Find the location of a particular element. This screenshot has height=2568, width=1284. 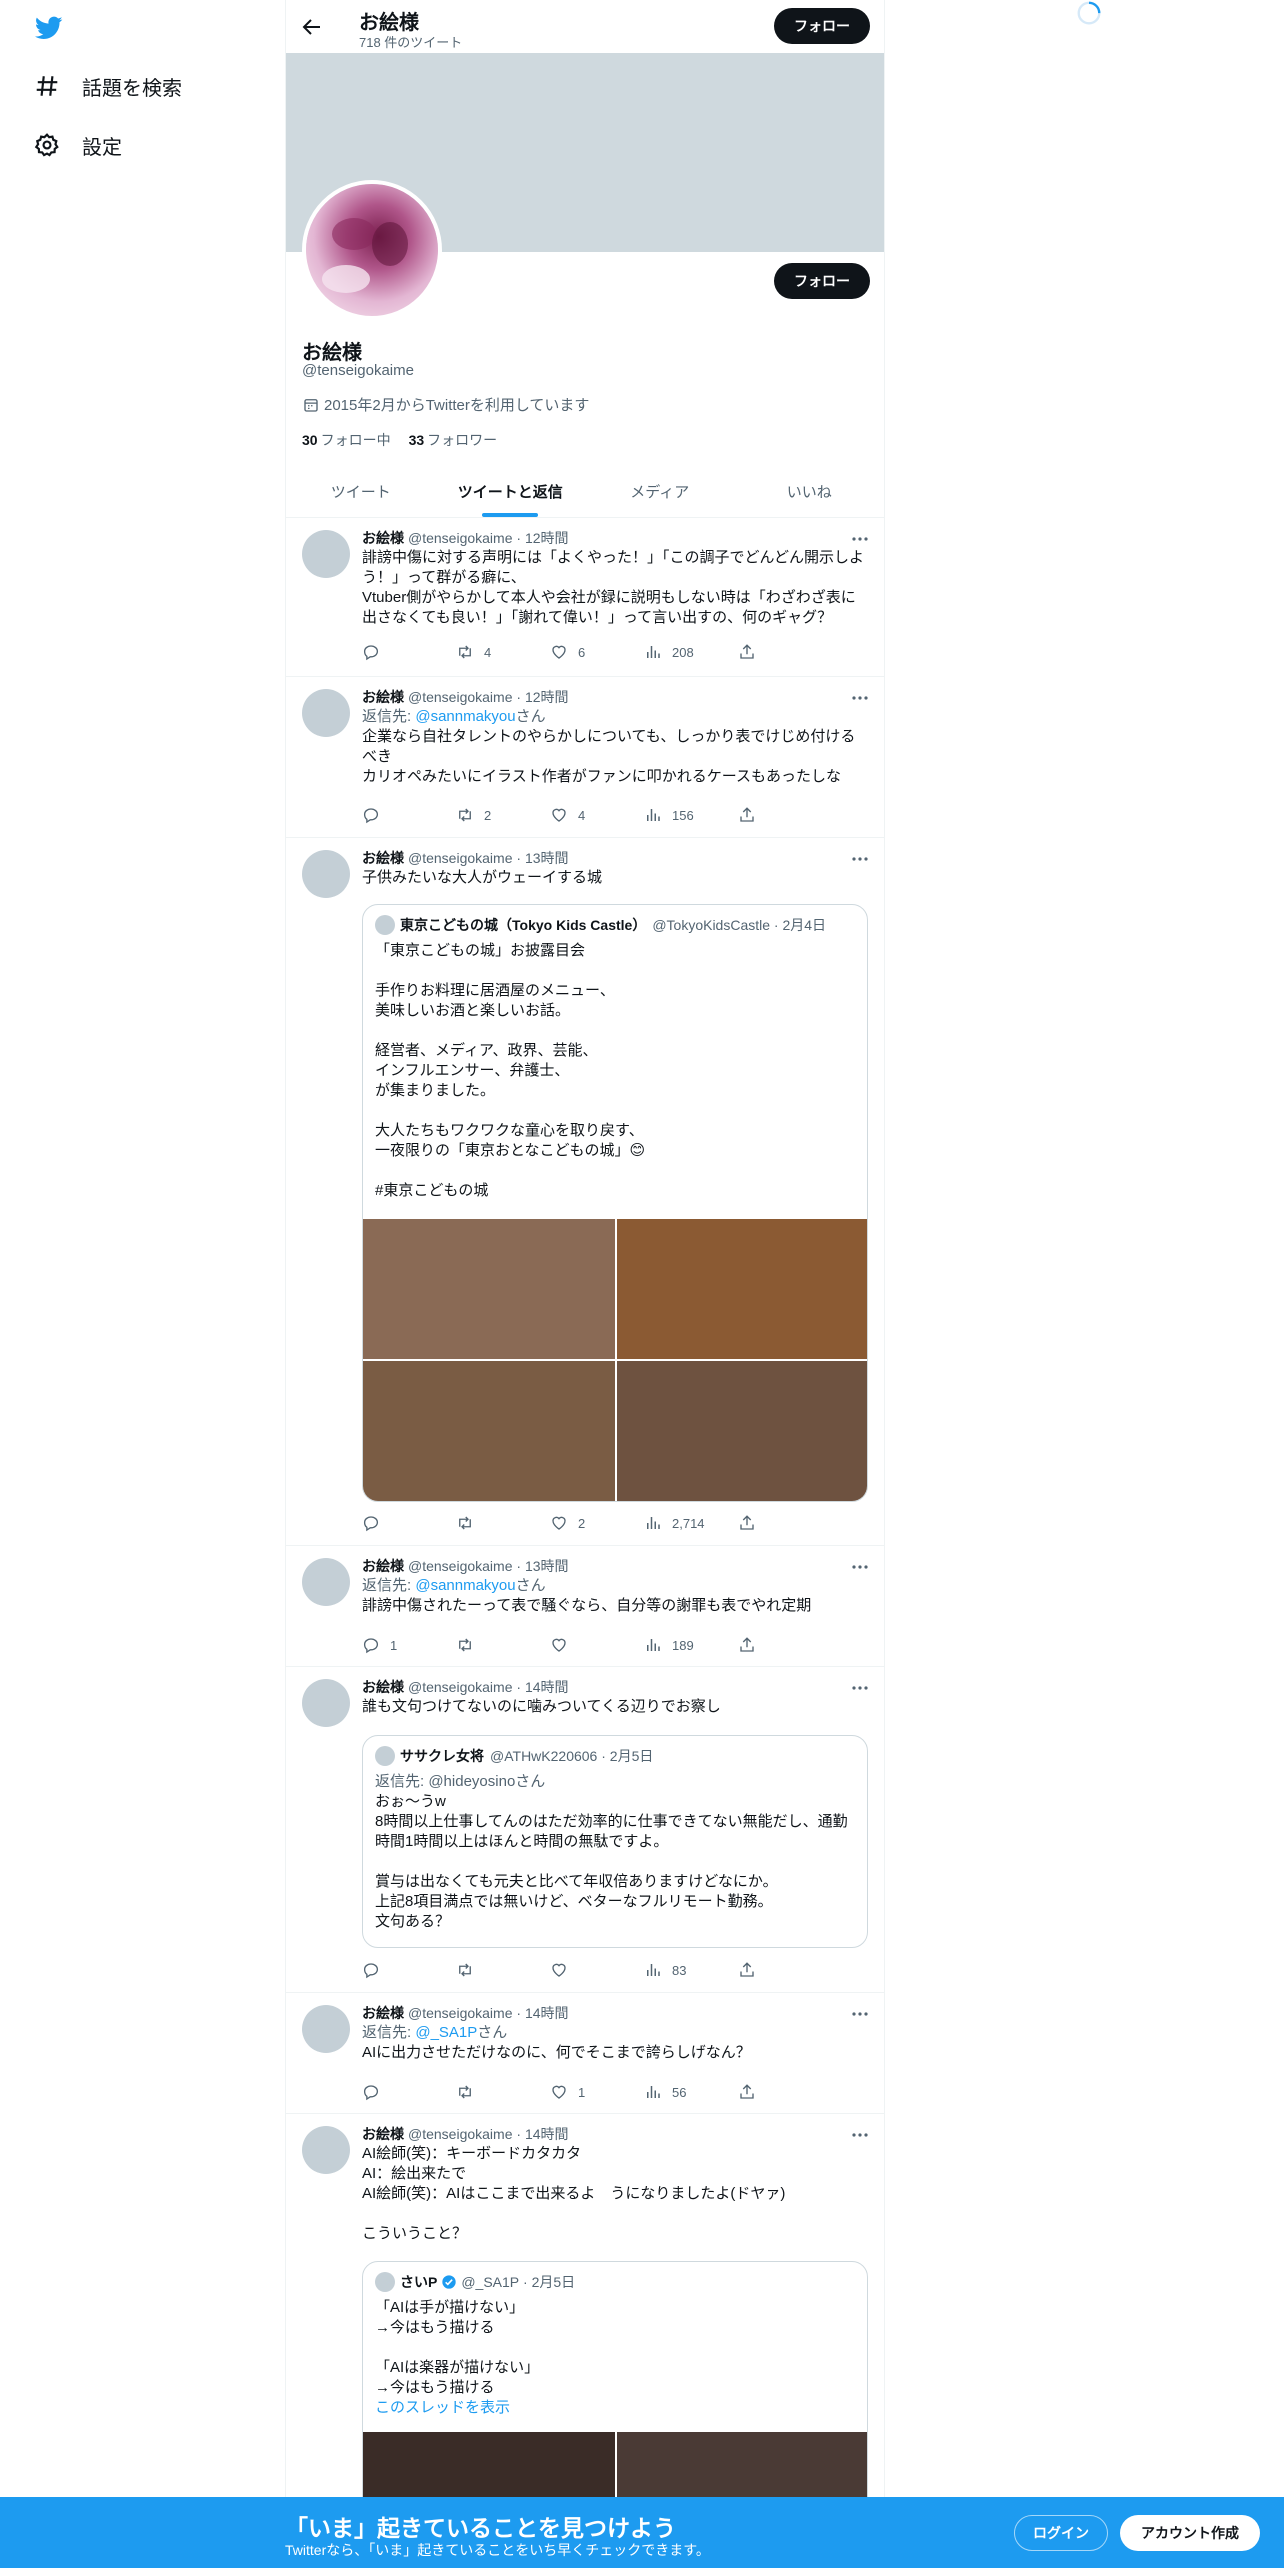

signup-button: アカウント作成 is located at coordinates (1190, 2533).